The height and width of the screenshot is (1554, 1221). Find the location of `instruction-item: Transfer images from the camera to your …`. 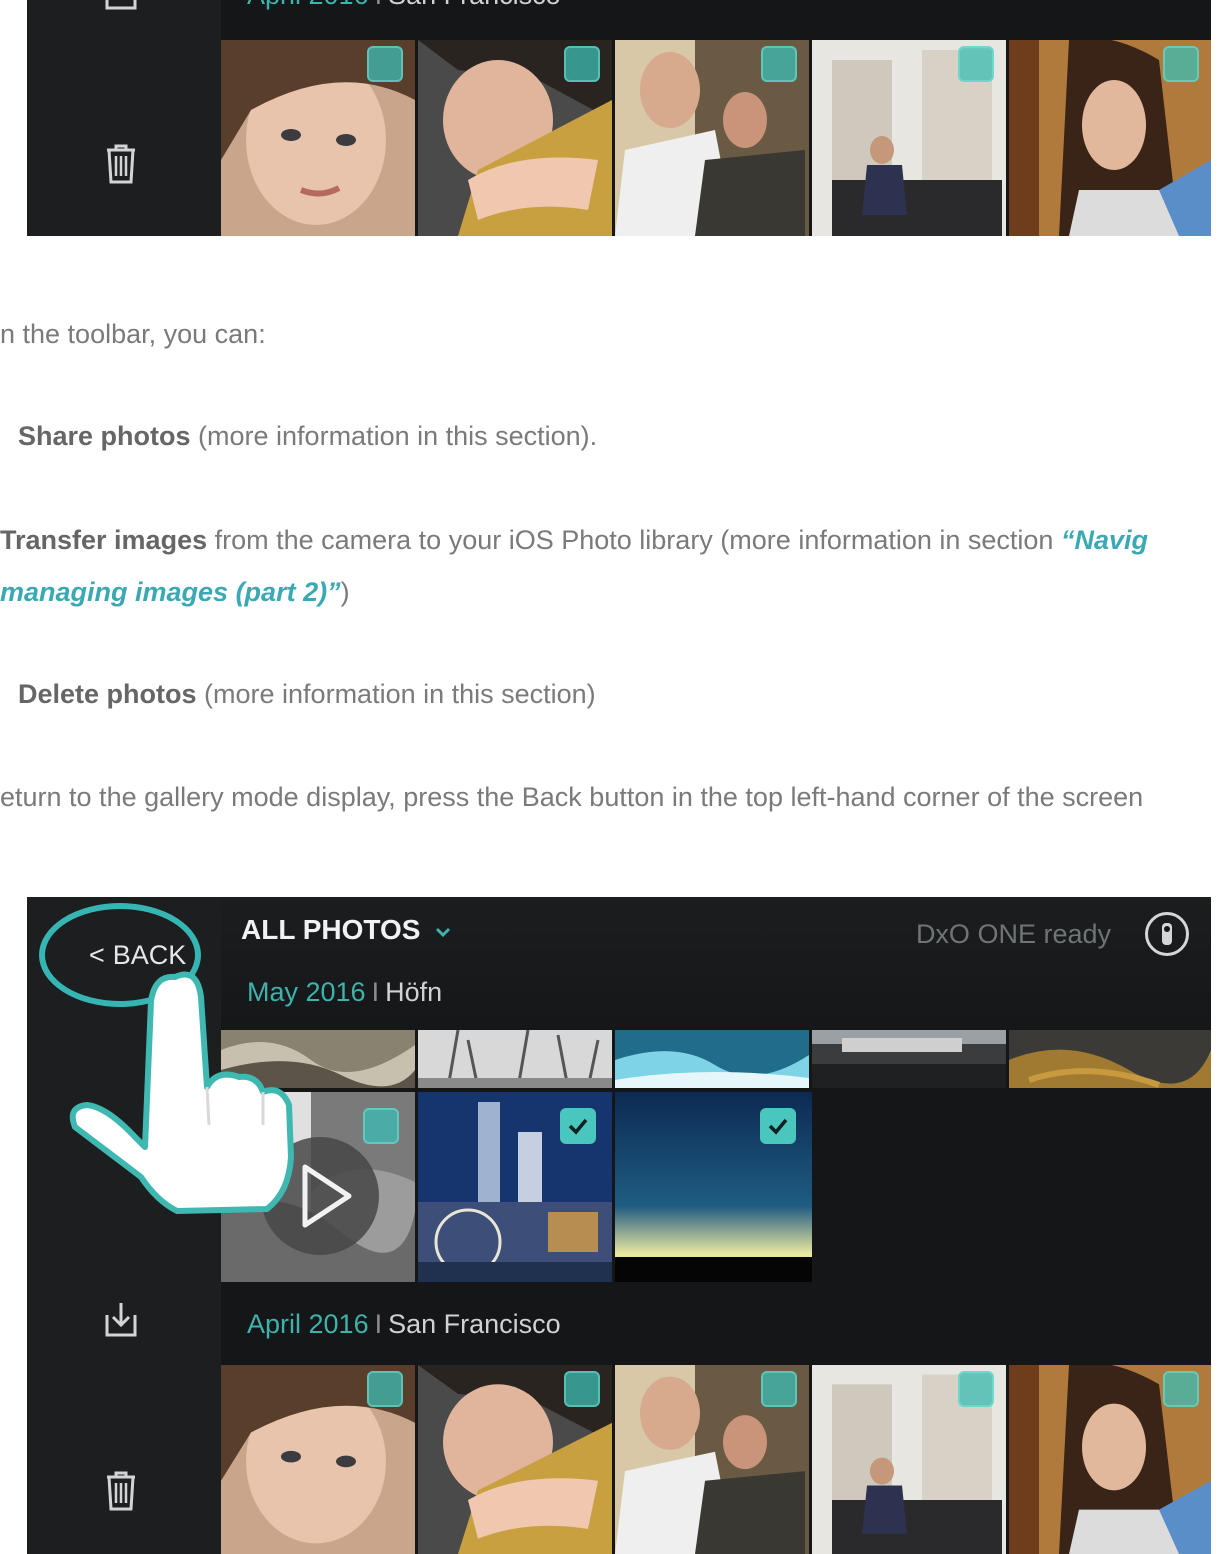

instruction-item: Transfer images from the camera to your … is located at coordinates (574, 540).